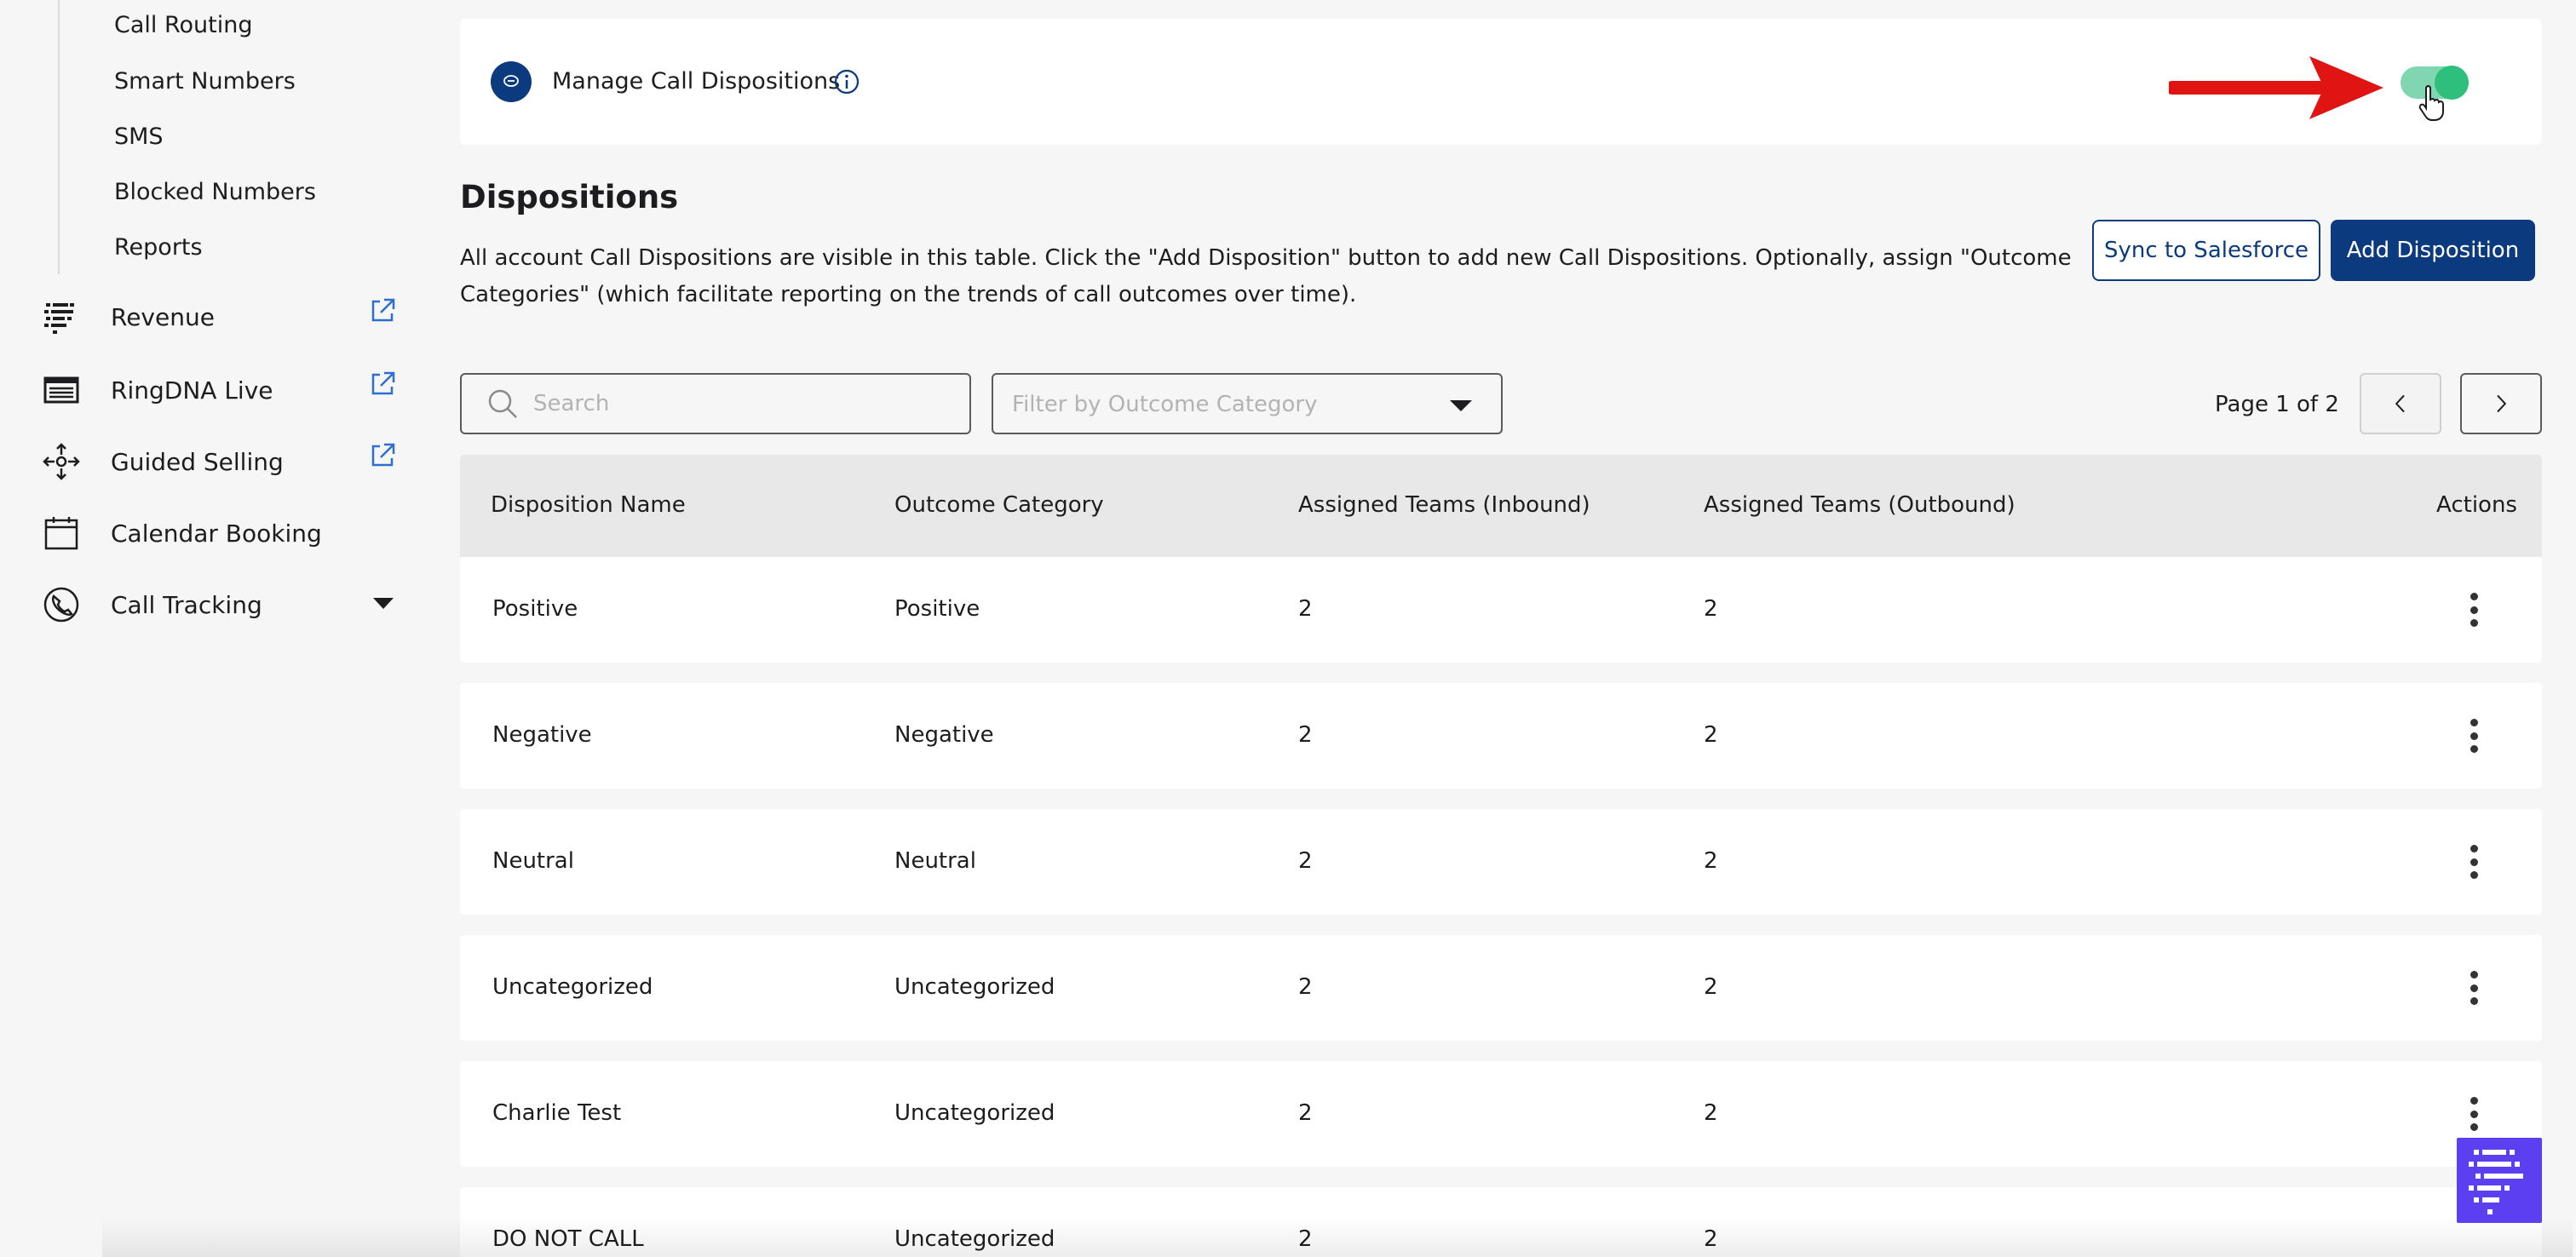 This screenshot has height=1257, width=2576. What do you see at coordinates (61, 605) in the screenshot?
I see `call-tracking-icon` at bounding box center [61, 605].